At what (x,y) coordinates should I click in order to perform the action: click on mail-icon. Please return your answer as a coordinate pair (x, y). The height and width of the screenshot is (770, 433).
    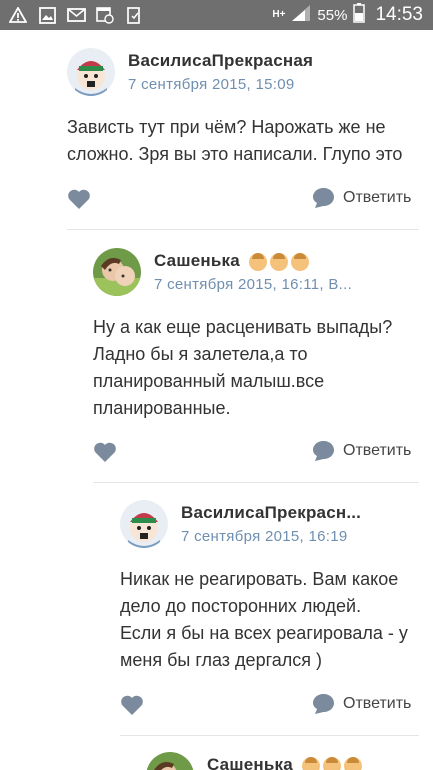
    Looking at the image, I should click on (76, 15).